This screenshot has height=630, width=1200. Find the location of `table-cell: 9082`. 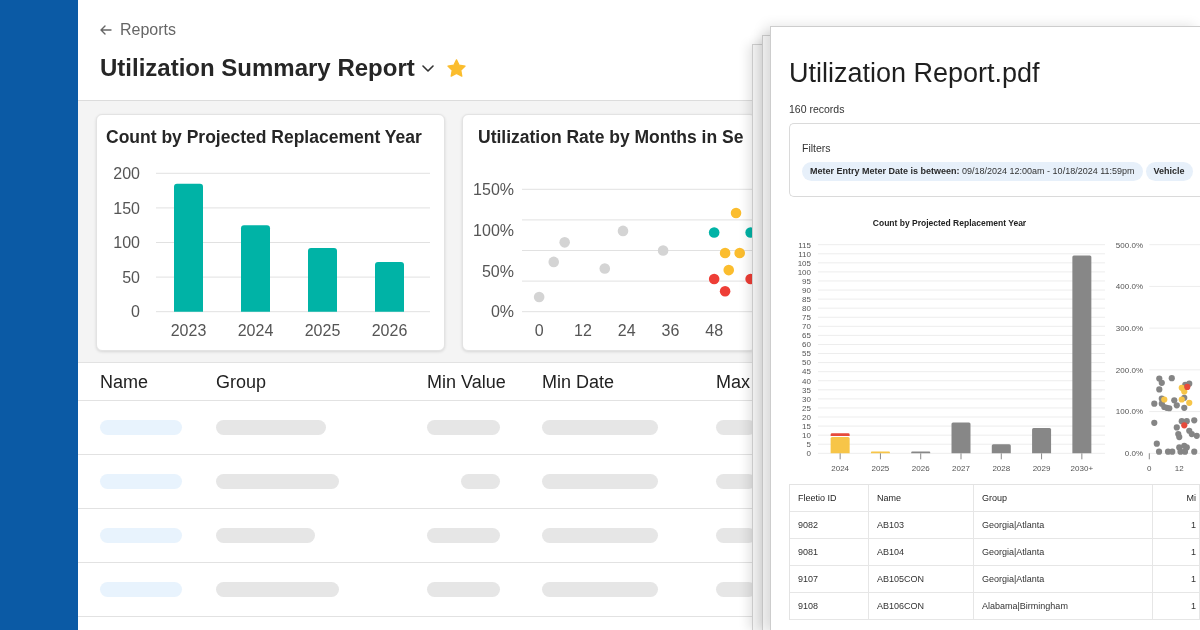

table-cell: 9082 is located at coordinates (829, 525).